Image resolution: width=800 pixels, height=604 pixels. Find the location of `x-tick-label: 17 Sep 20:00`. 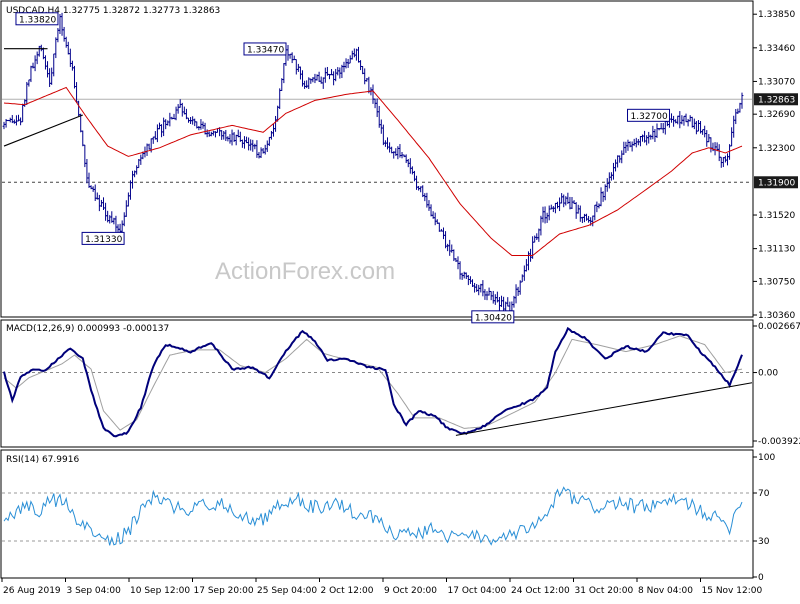

x-tick-label: 17 Sep 20:00 is located at coordinates (224, 591).